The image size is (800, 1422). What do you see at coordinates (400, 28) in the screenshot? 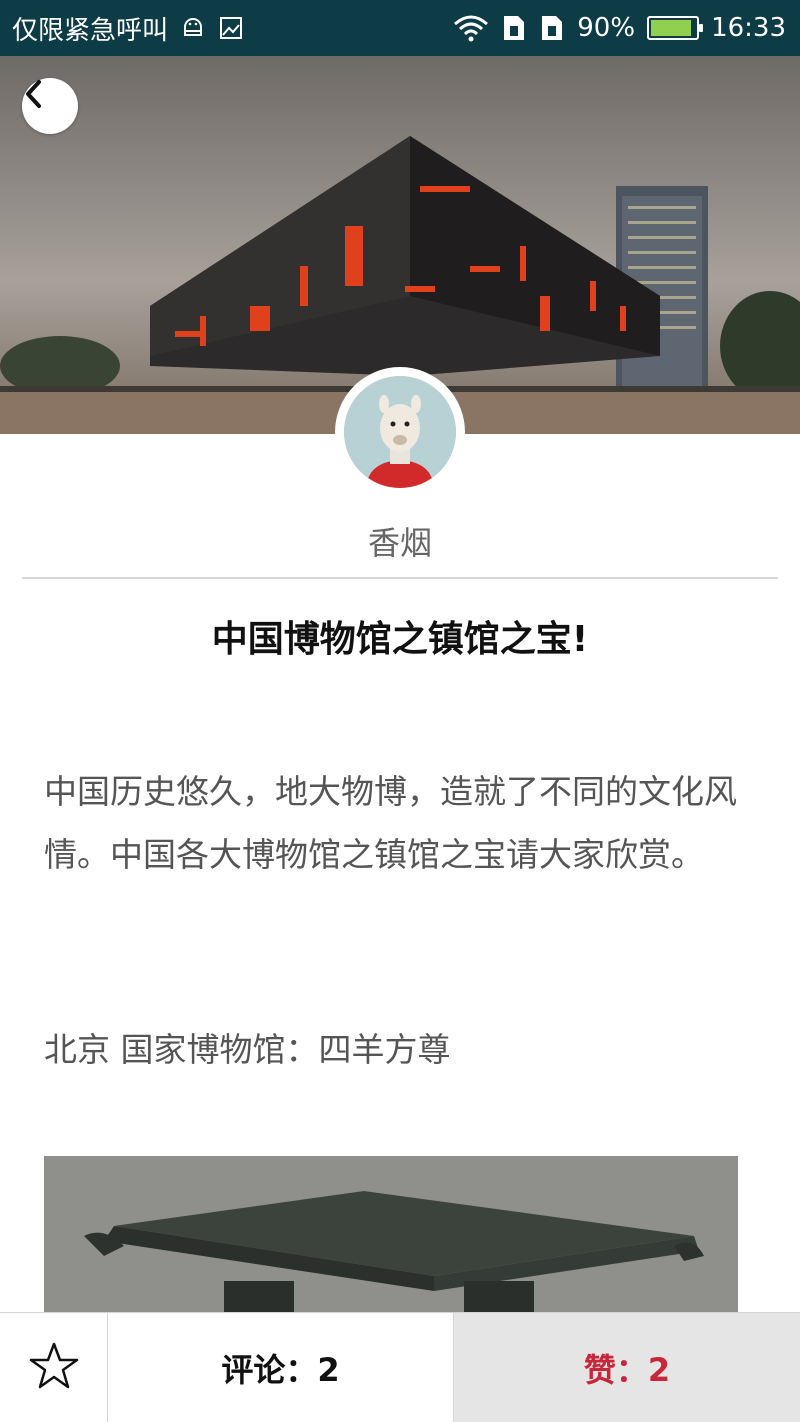
I see `status-bar: 仅限紧急呼叫 90% 16:33` at bounding box center [400, 28].